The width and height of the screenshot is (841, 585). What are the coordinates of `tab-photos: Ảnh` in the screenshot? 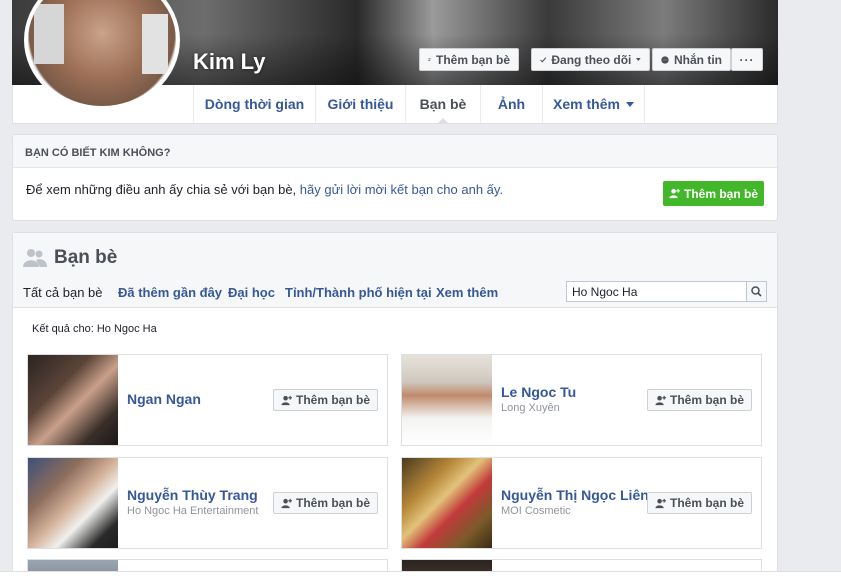 It's located at (511, 104).